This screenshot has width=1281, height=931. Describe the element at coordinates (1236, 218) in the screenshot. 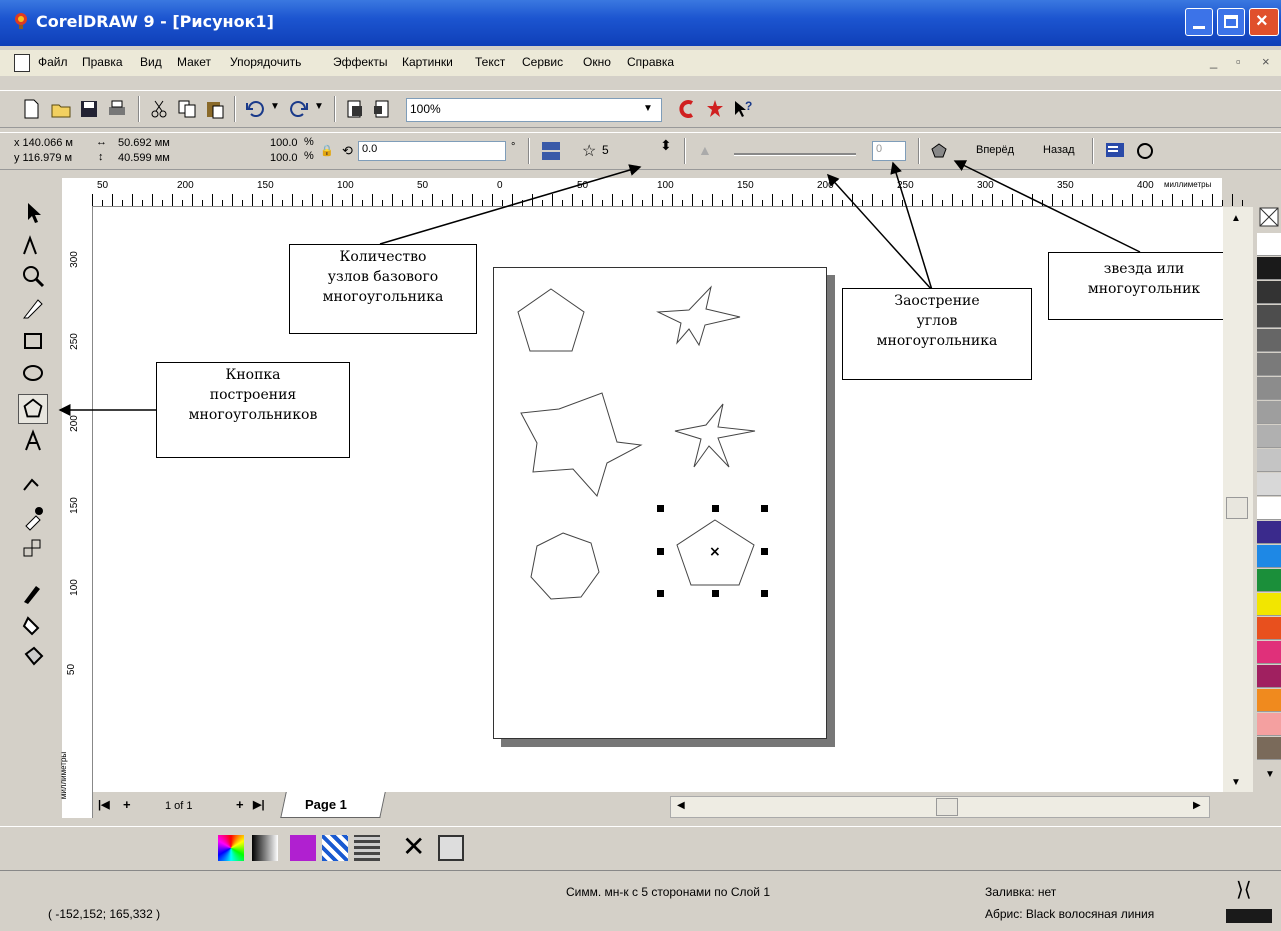

I see `scroll-up-icon: ▲` at that location.